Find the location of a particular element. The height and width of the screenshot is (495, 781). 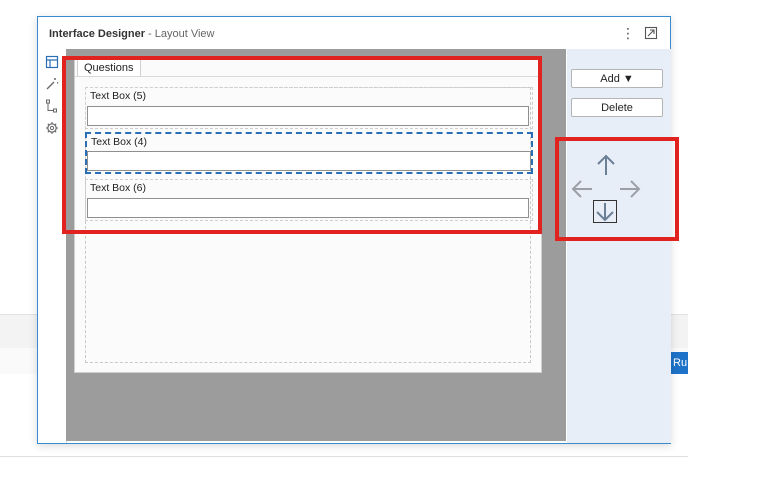

window-title-main: Interface Designer is located at coordinates (97, 34).